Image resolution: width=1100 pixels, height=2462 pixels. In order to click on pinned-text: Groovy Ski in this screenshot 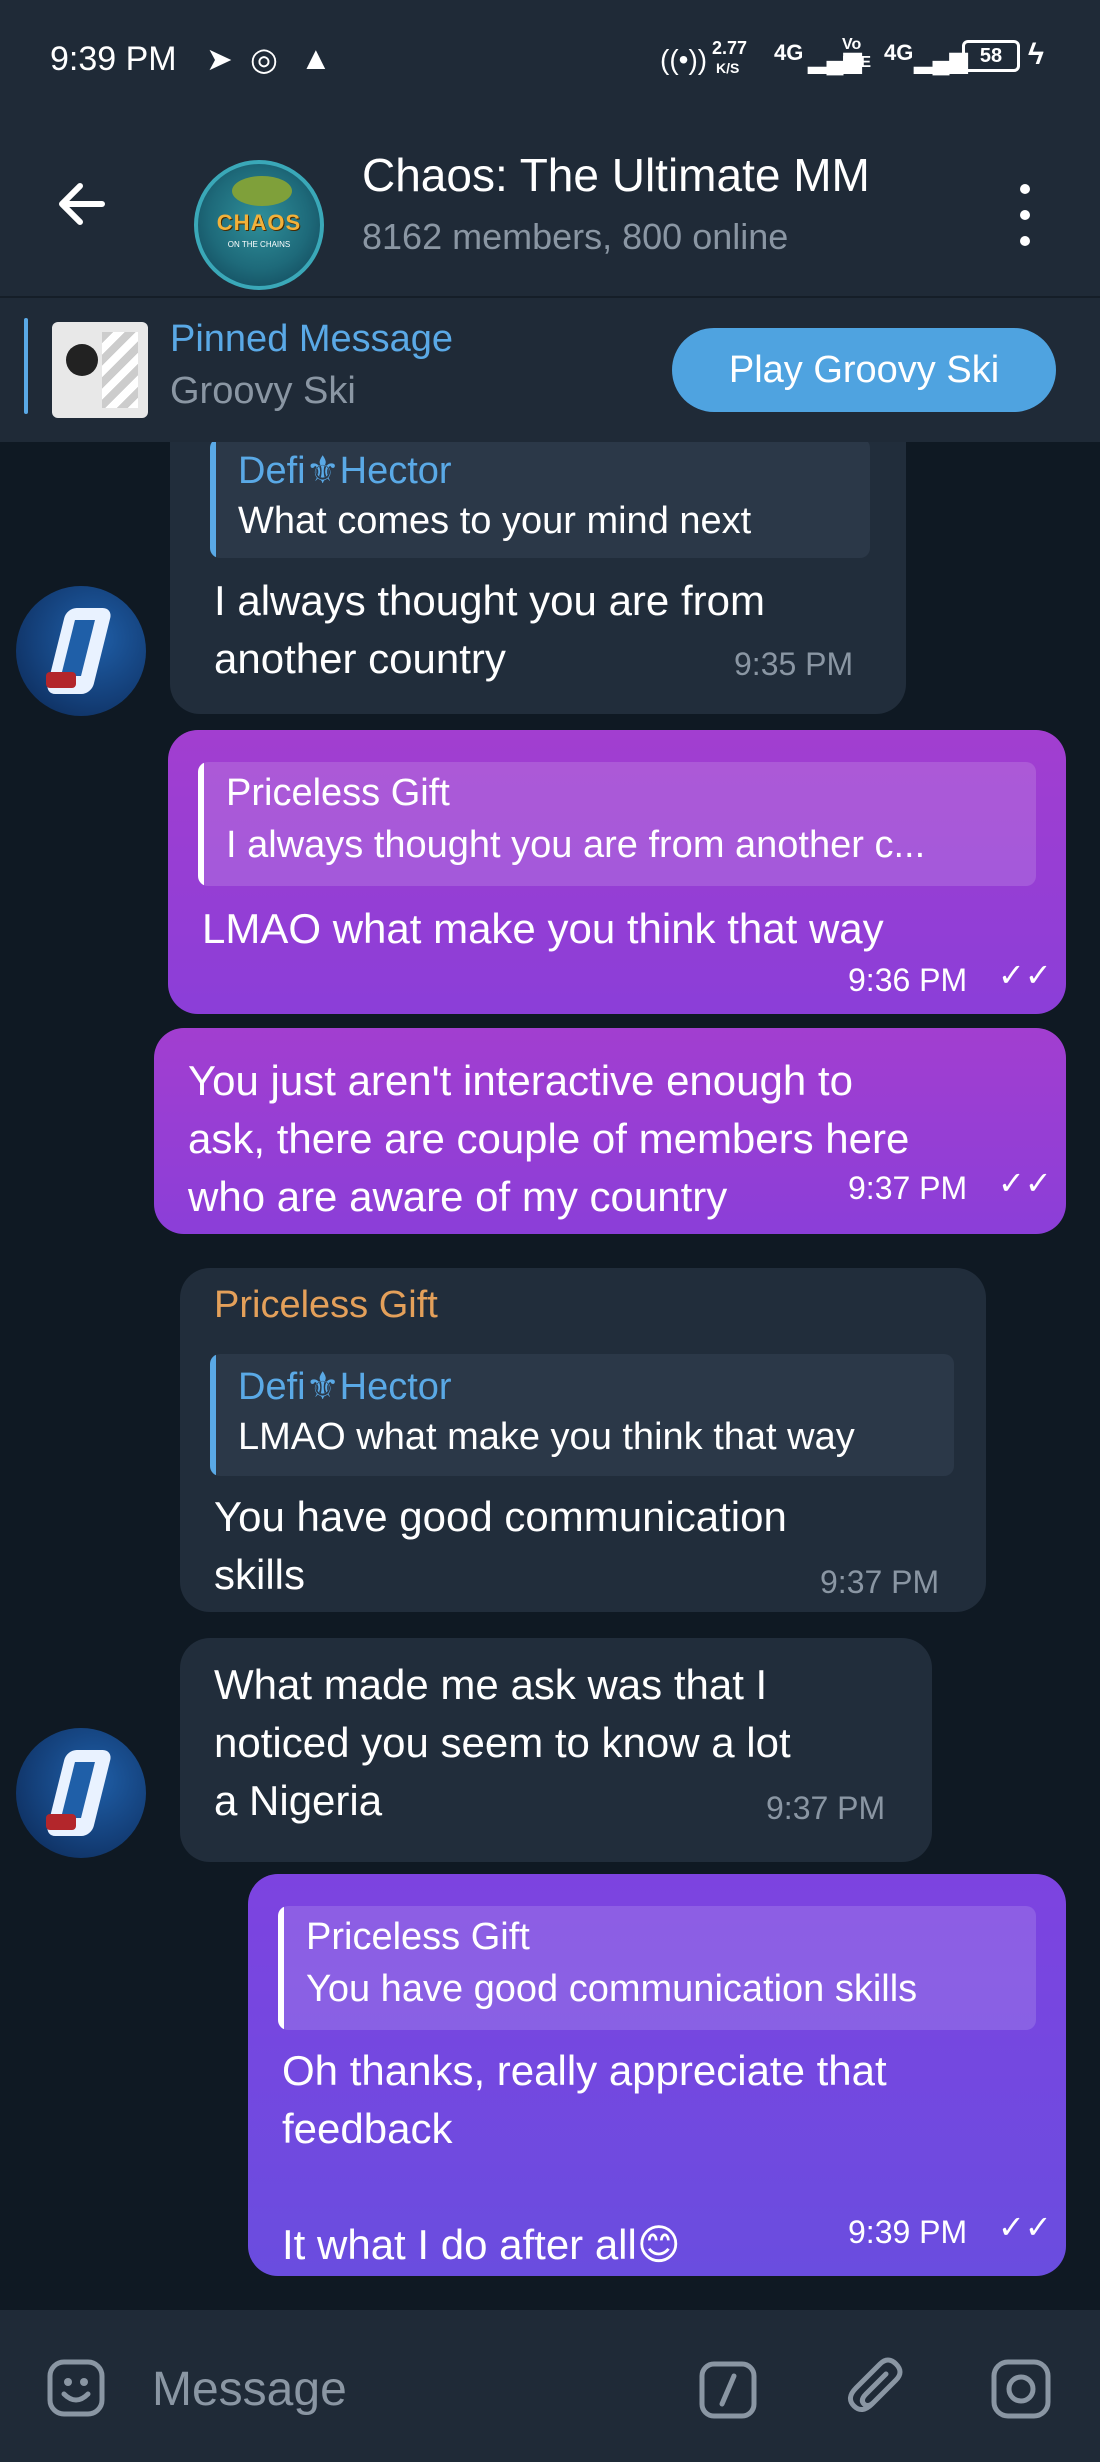, I will do `click(263, 391)`.